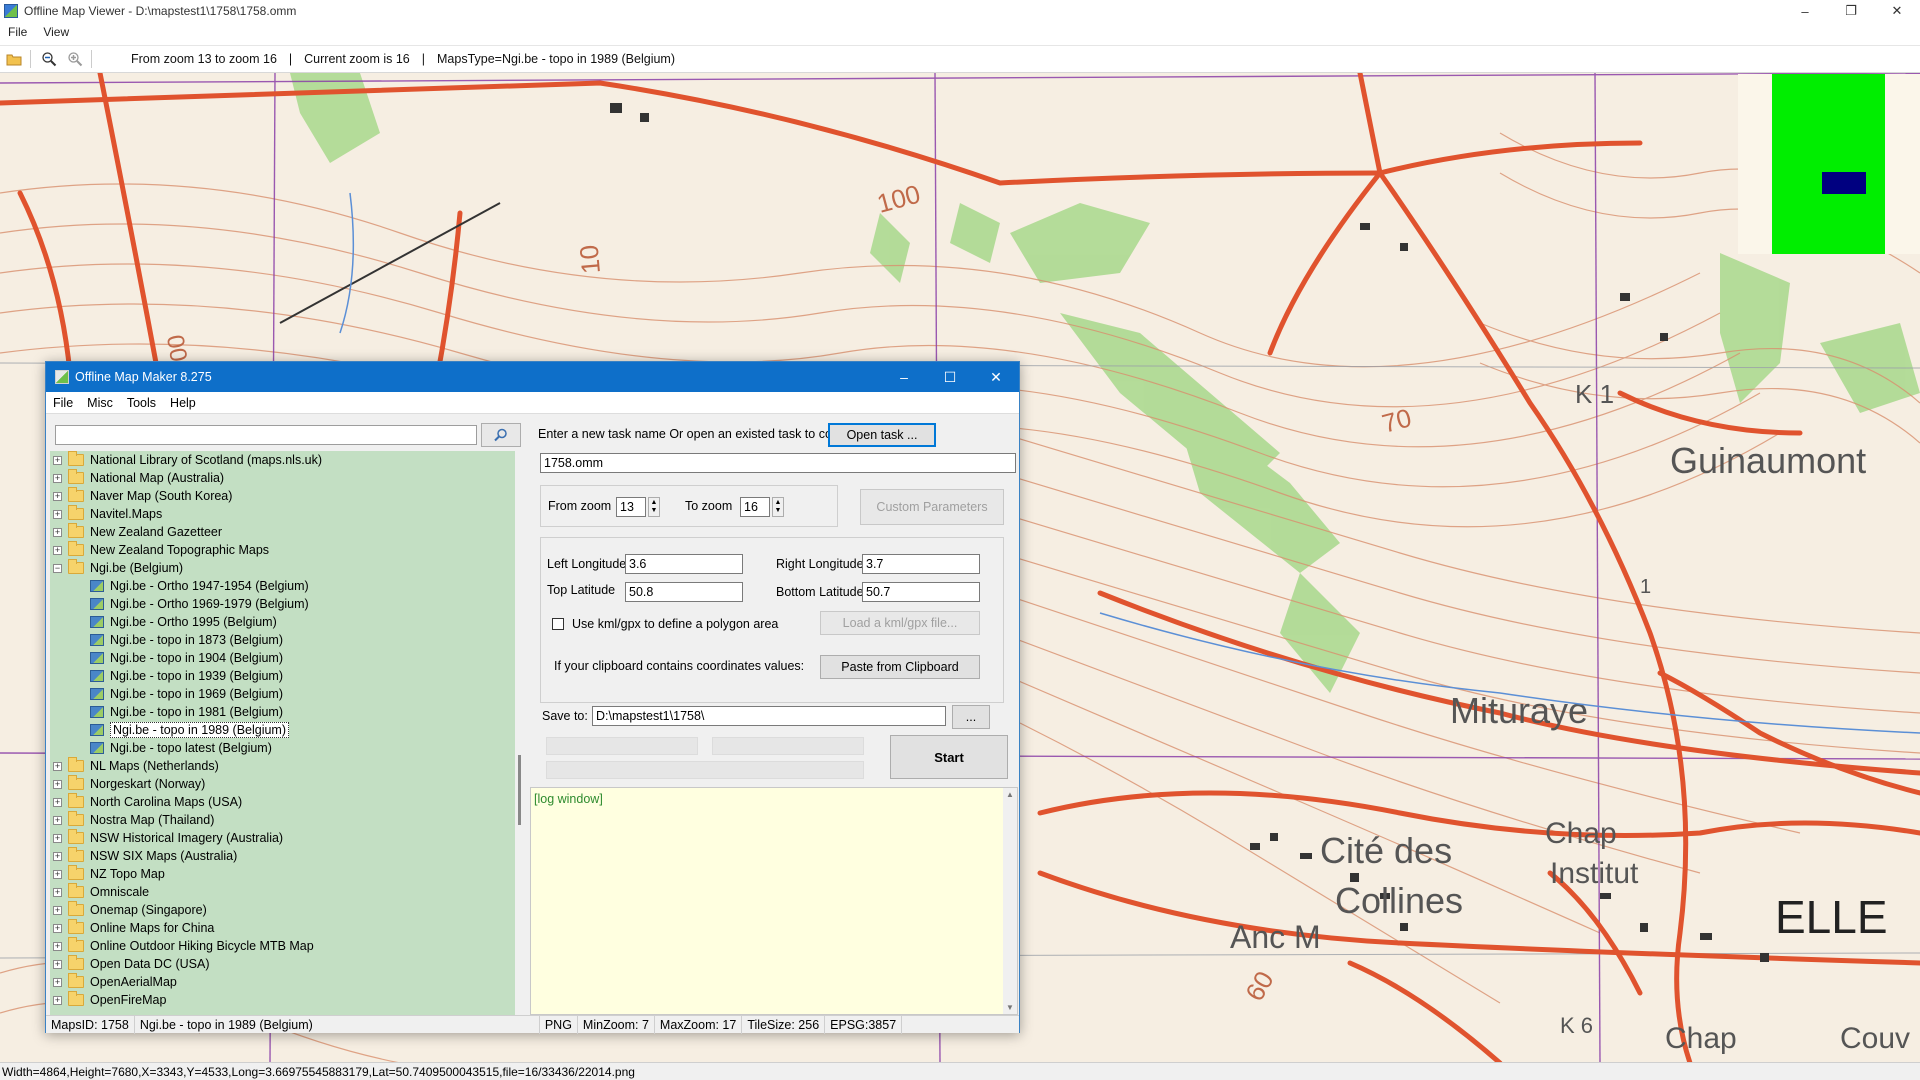 This screenshot has height=1080, width=1920. What do you see at coordinates (282, 892) in the screenshot?
I see `tree-folder-item: + Omniscale` at bounding box center [282, 892].